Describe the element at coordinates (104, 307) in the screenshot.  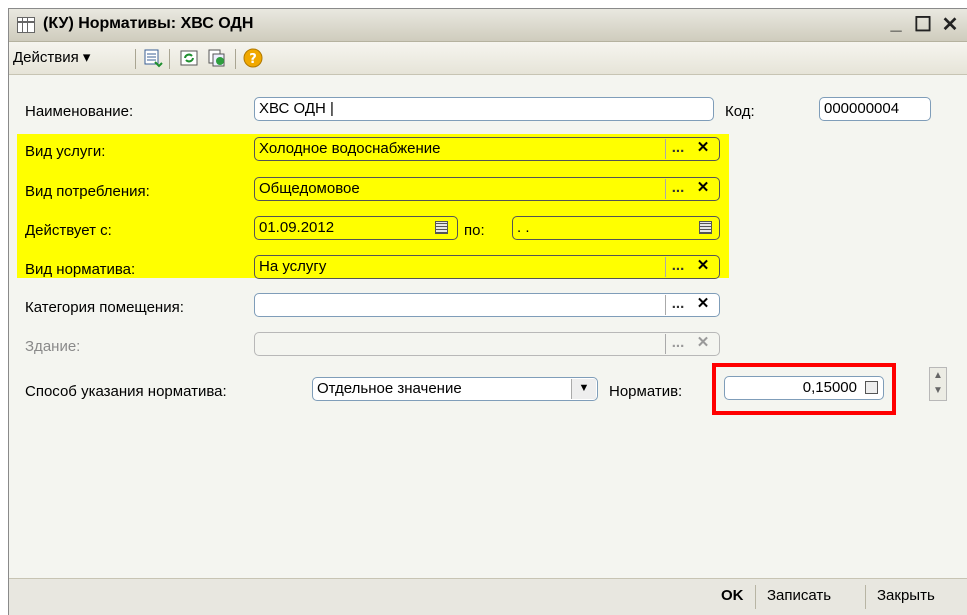
I see `room-category-label: Категория помещения:` at that location.